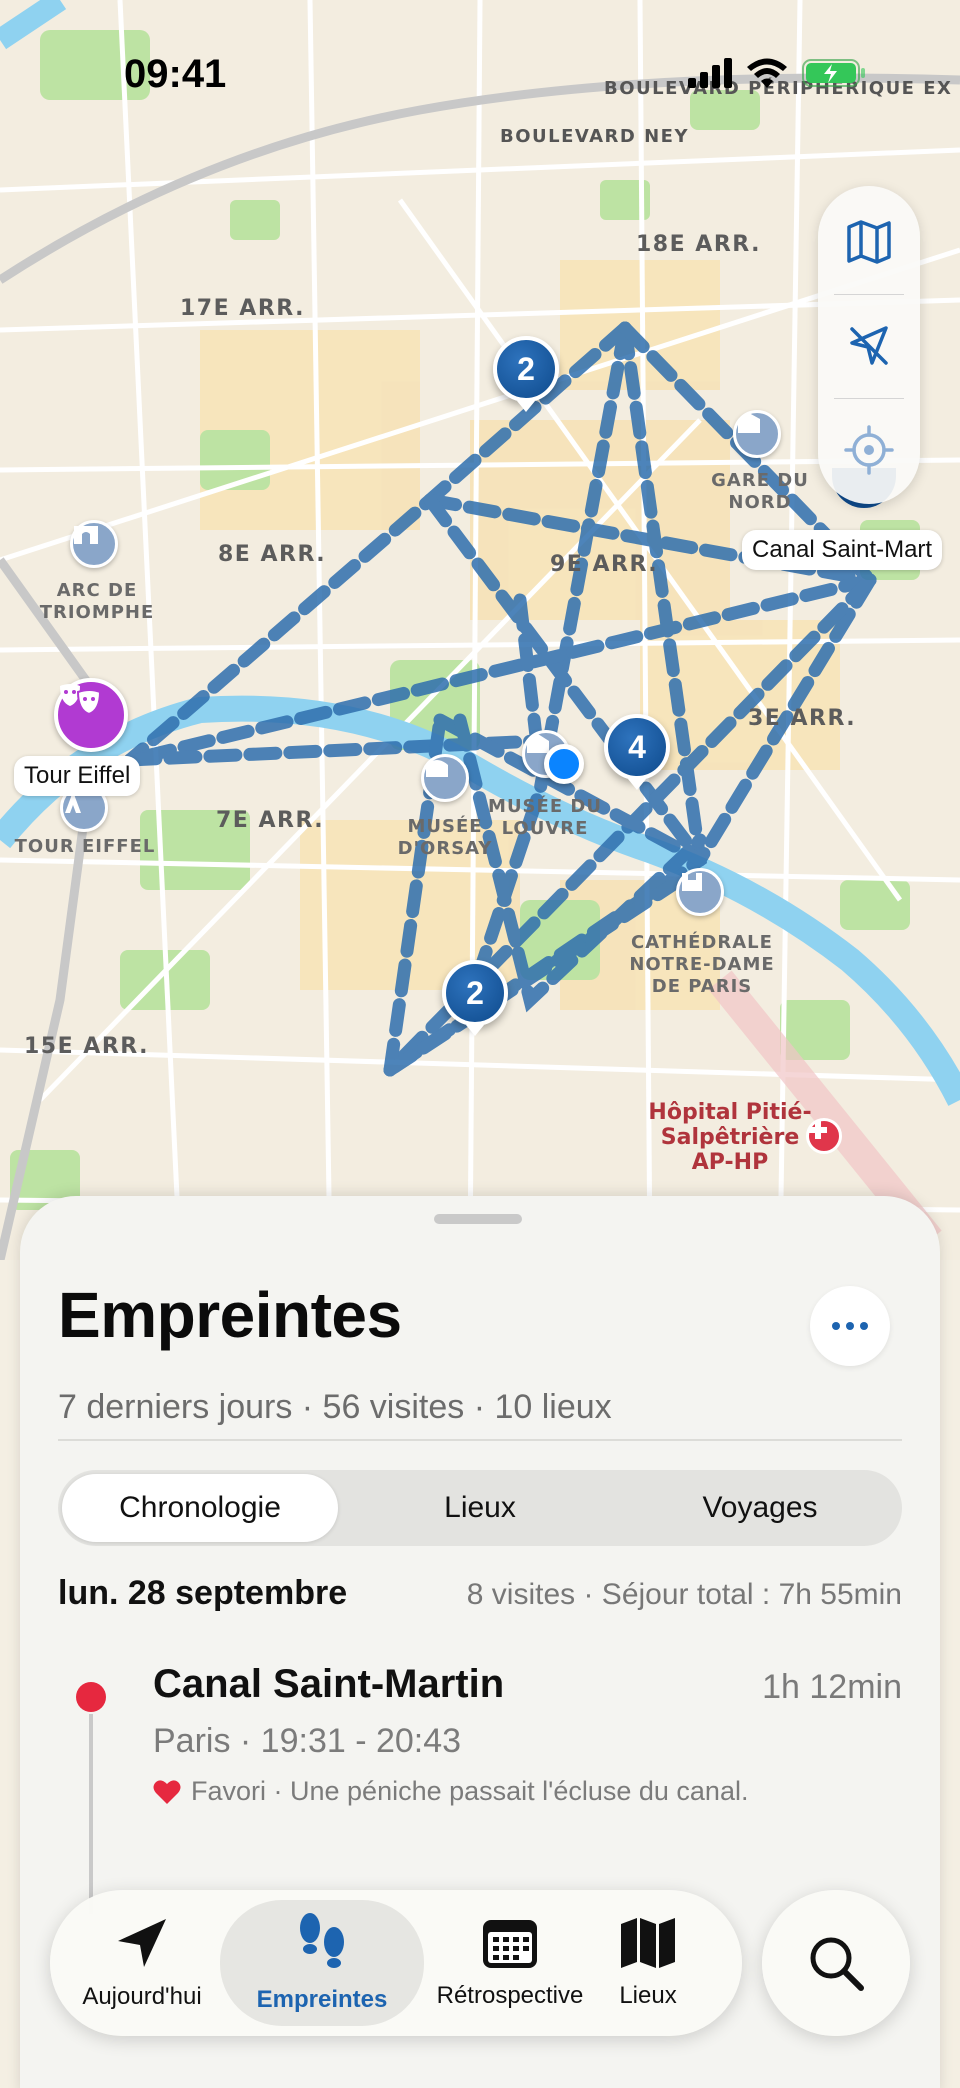 This screenshot has width=960, height=2088. What do you see at coordinates (478, 1219) in the screenshot?
I see `sheet-grabber` at bounding box center [478, 1219].